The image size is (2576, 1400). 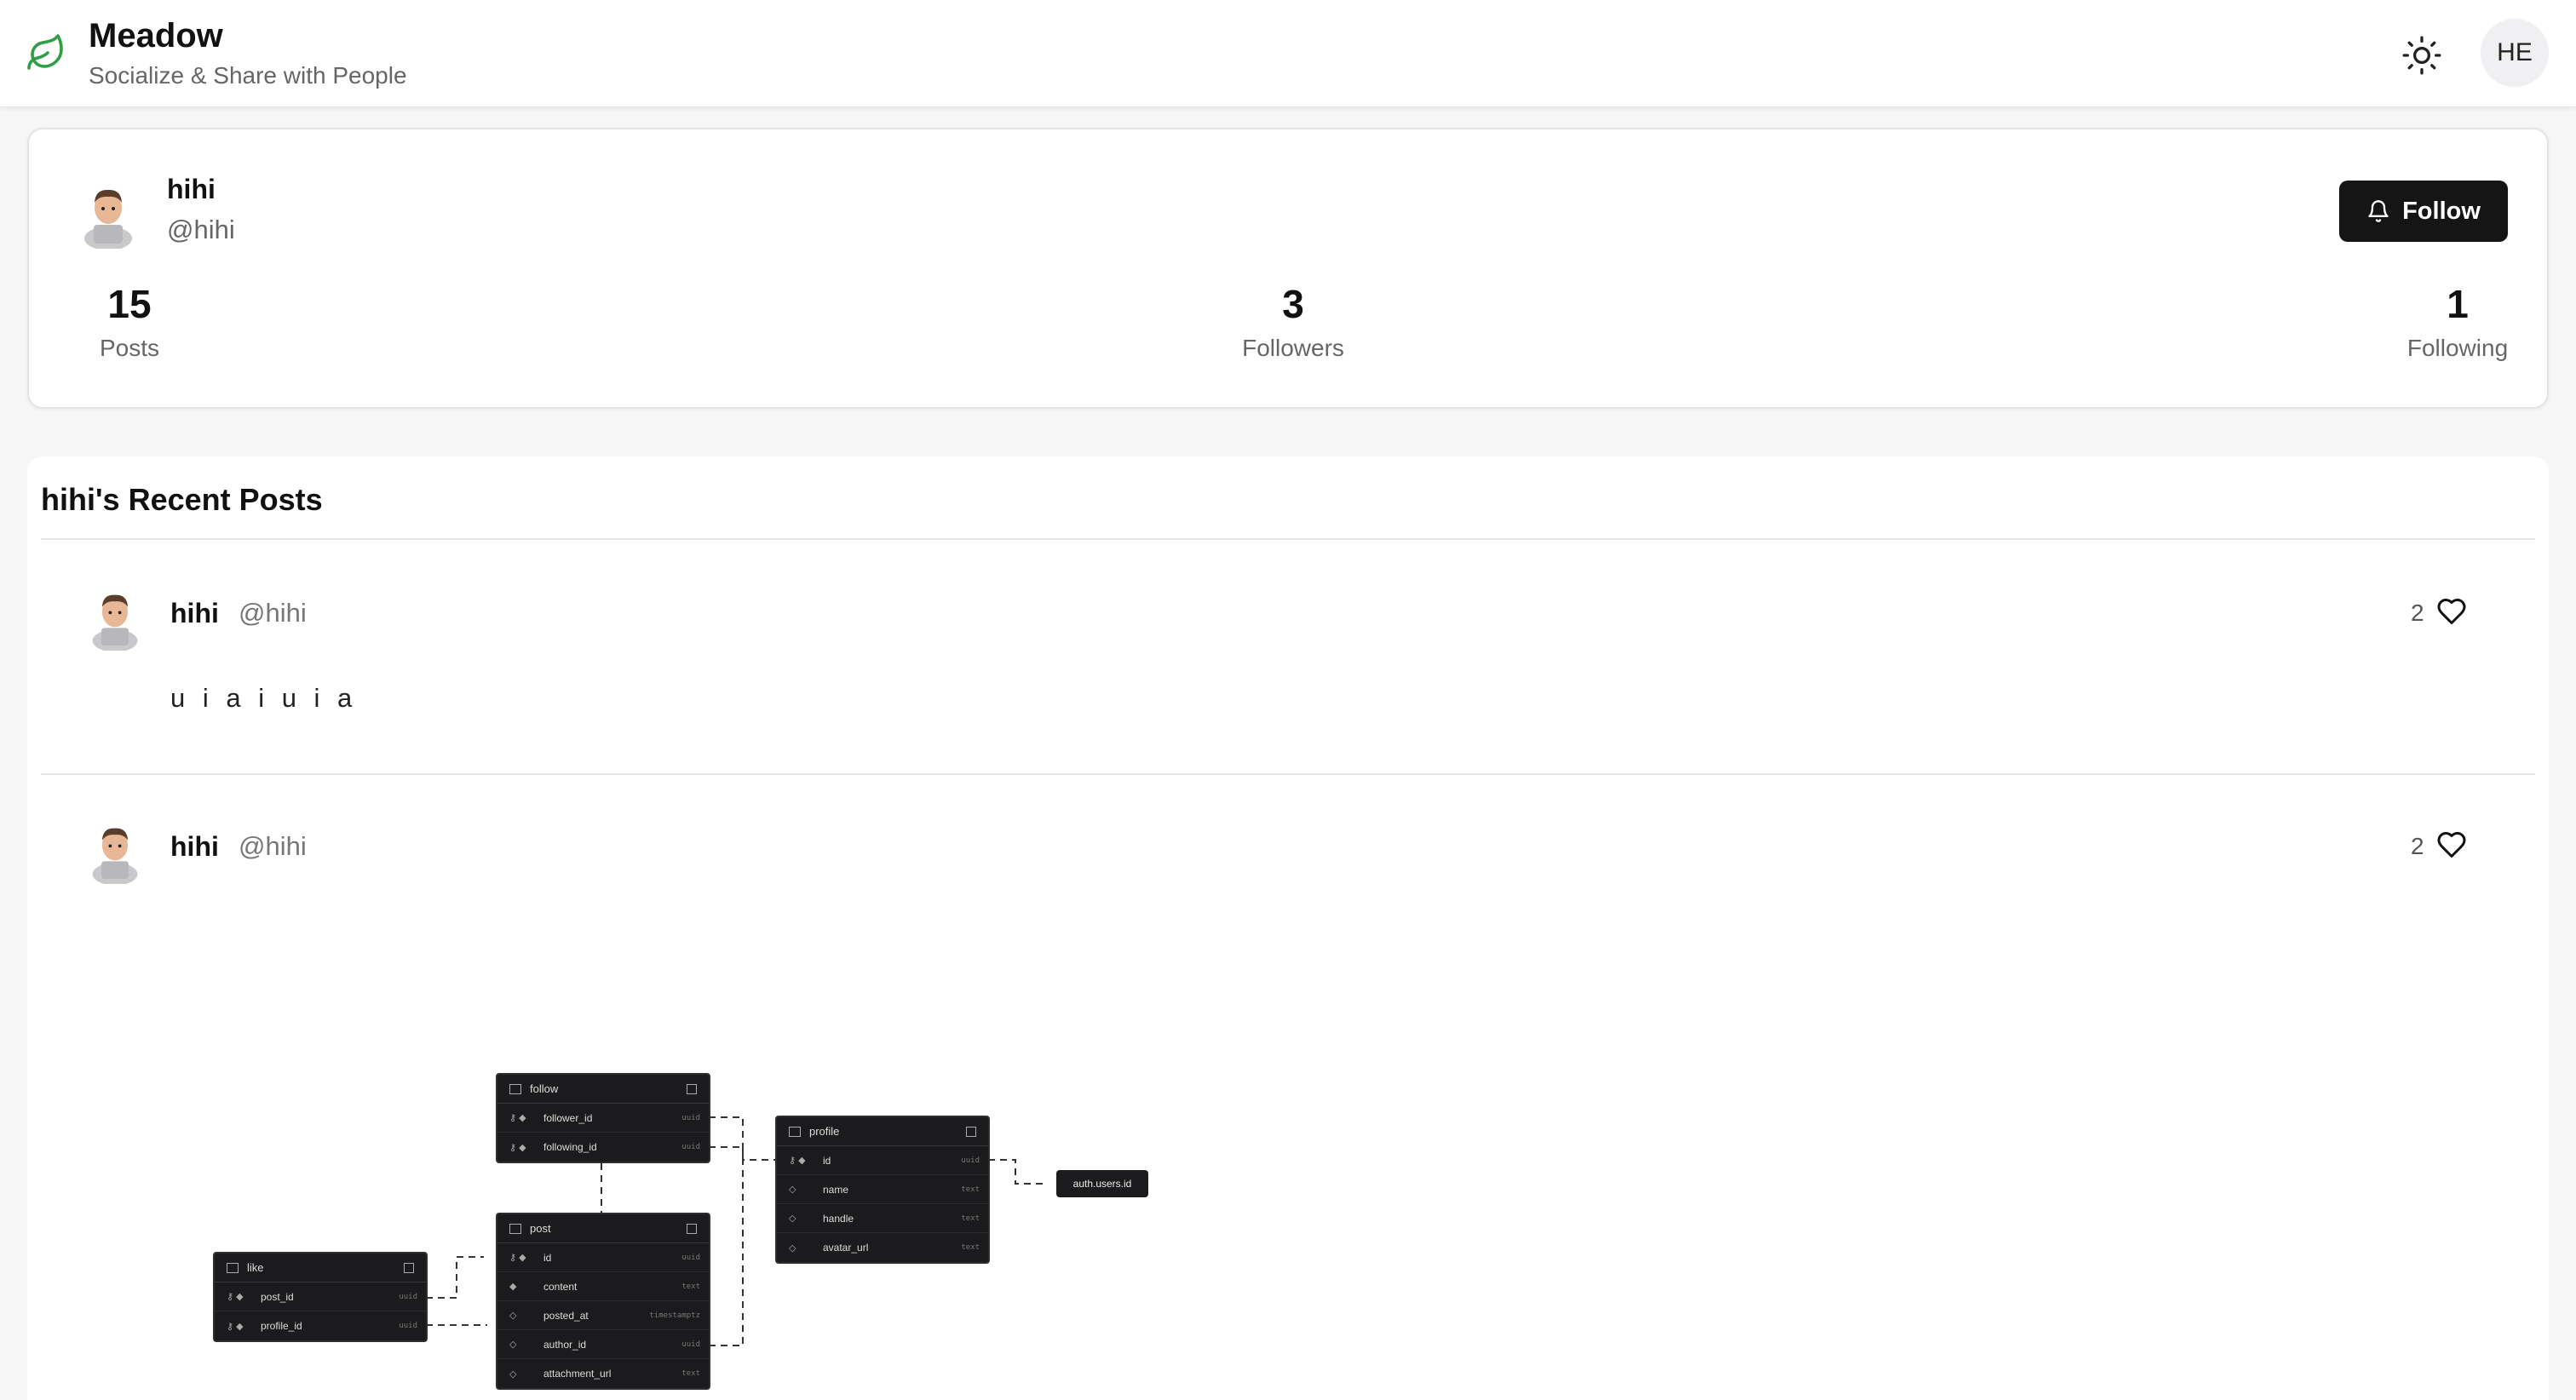 I want to click on profile-avatar, so click(x=108, y=219).